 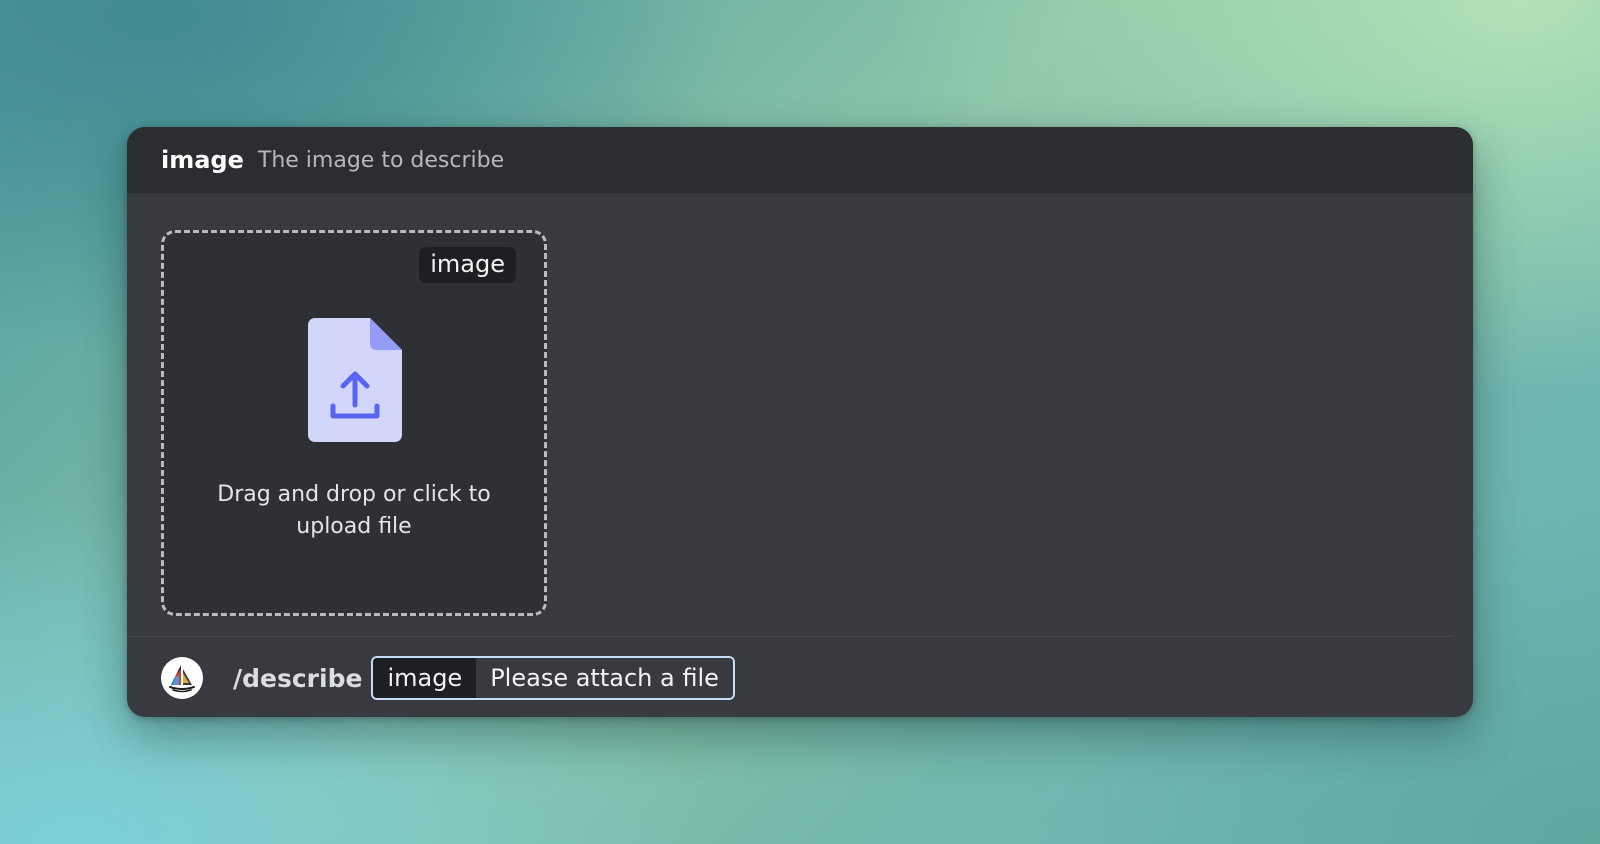 I want to click on parameter-key: image, so click(x=425, y=678).